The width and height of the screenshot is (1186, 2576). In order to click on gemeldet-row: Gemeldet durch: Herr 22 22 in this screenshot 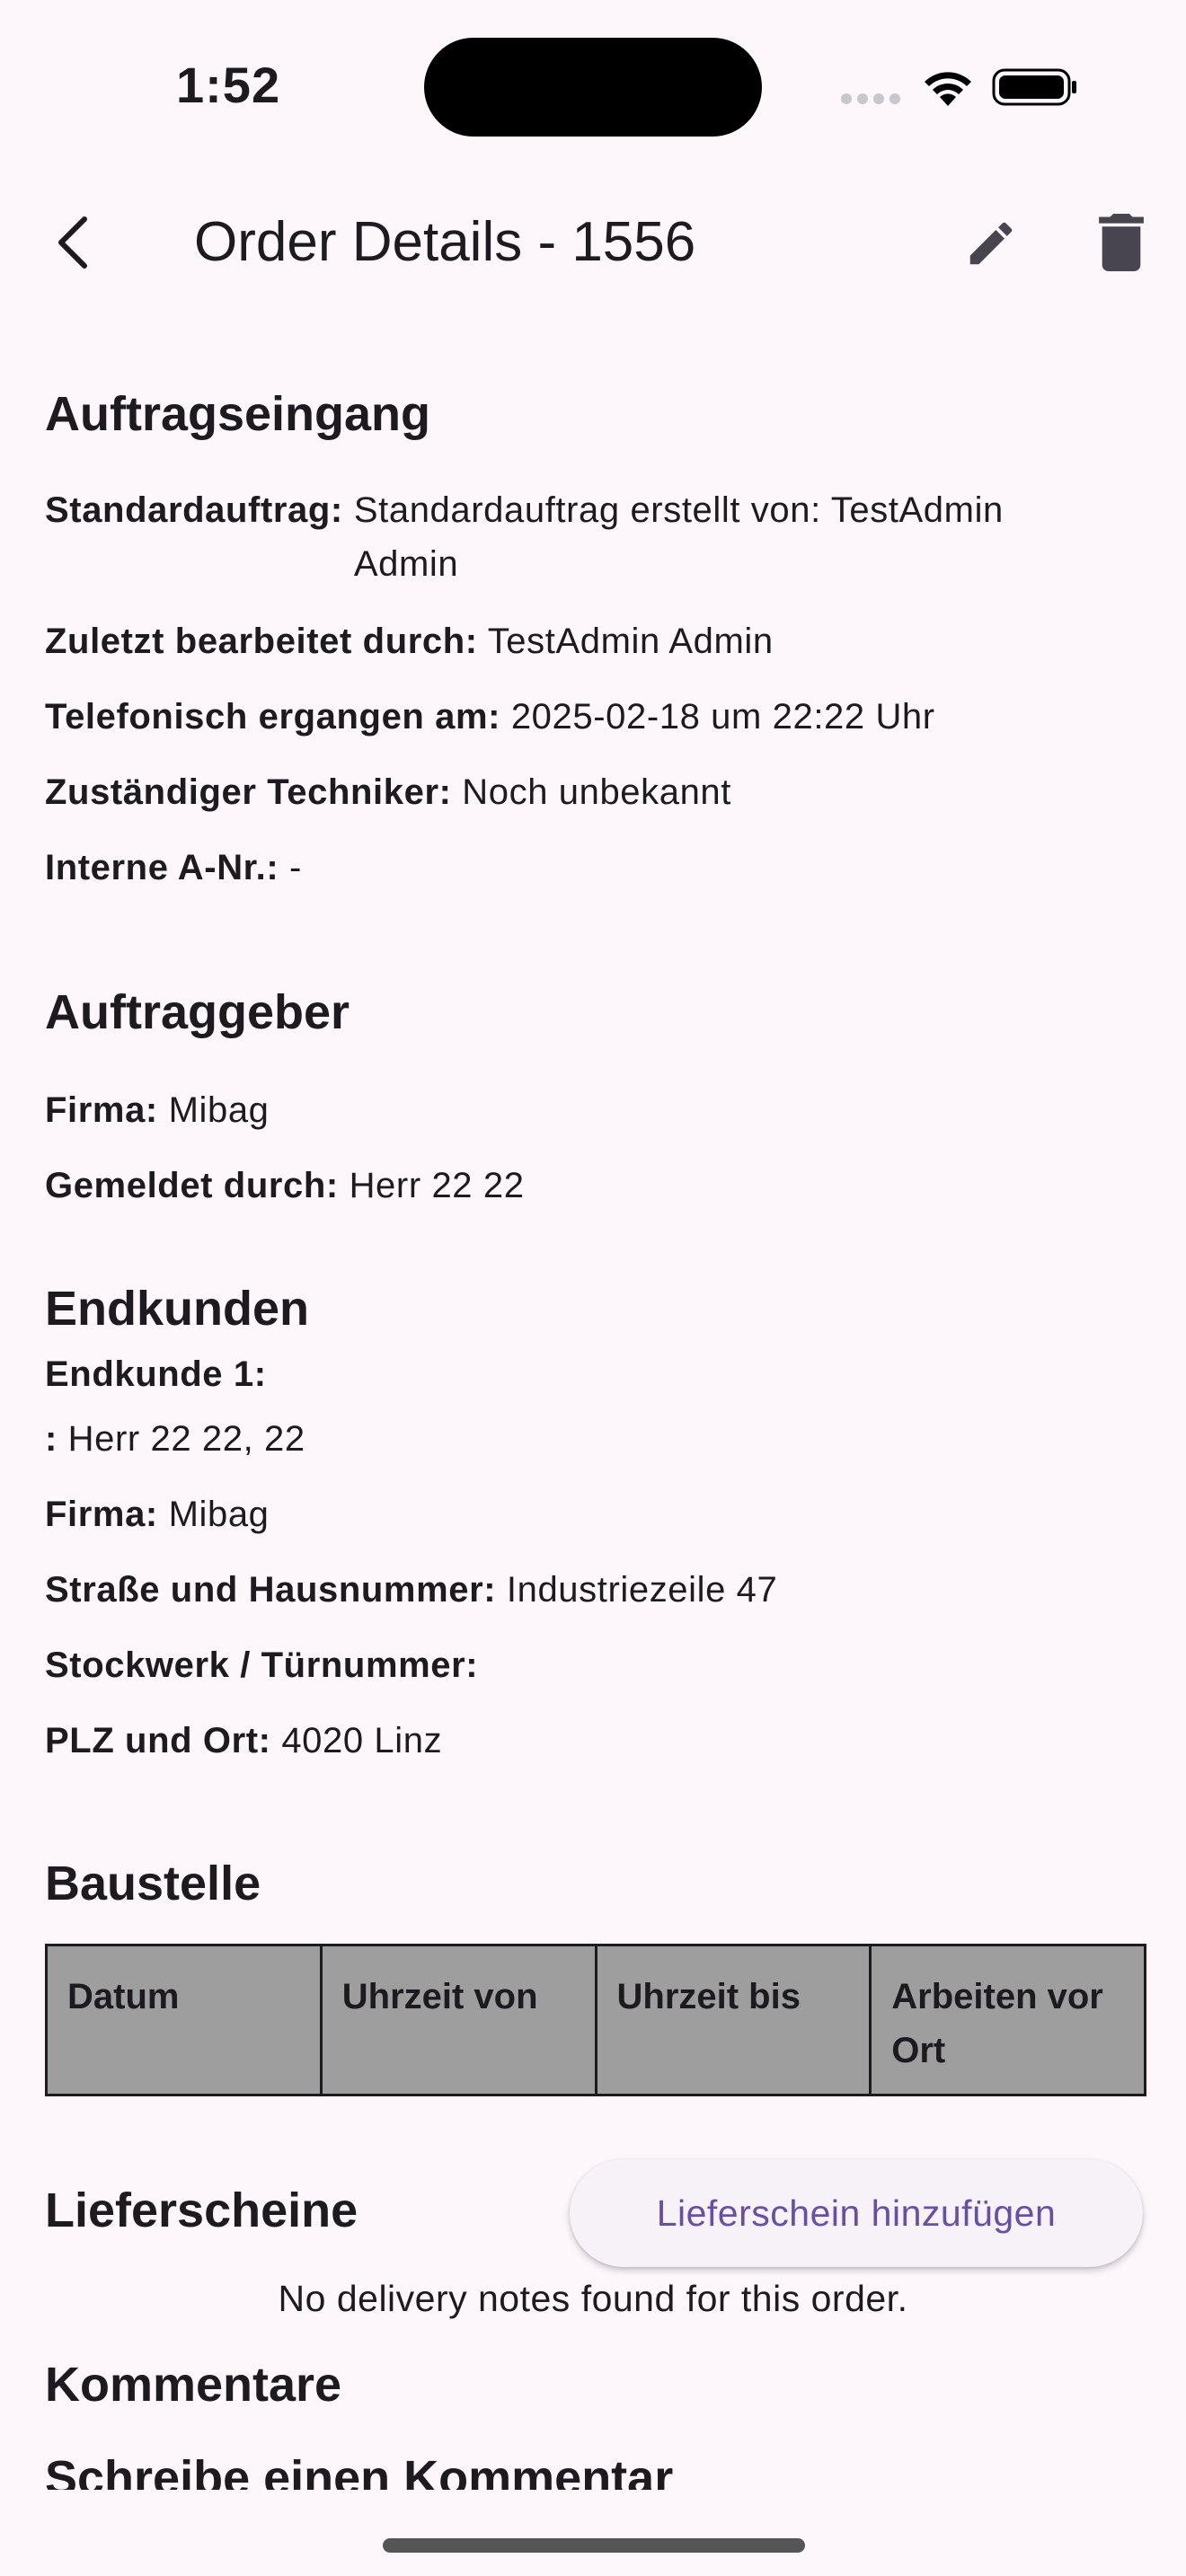, I will do `click(595, 1186)`.